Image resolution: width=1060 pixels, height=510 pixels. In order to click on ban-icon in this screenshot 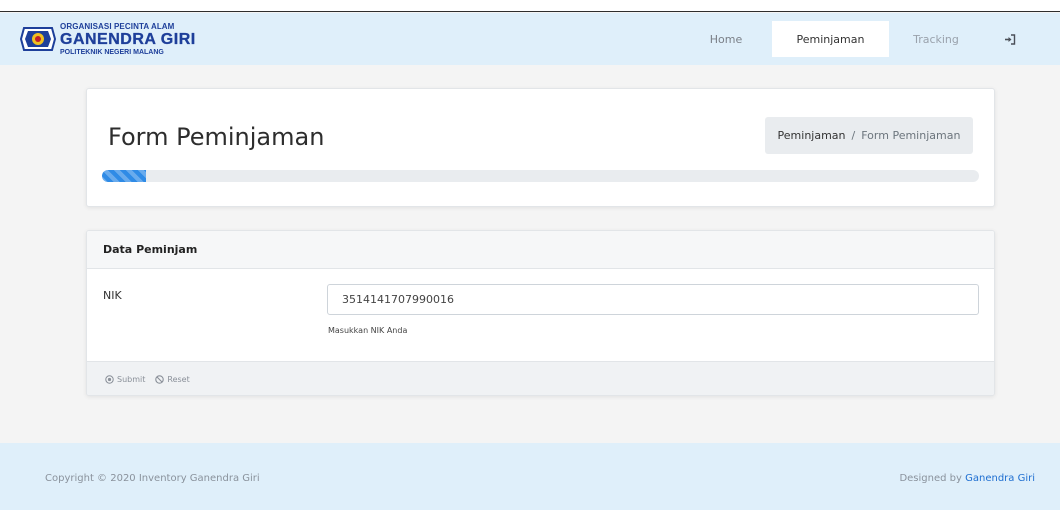, I will do `click(160, 379)`.